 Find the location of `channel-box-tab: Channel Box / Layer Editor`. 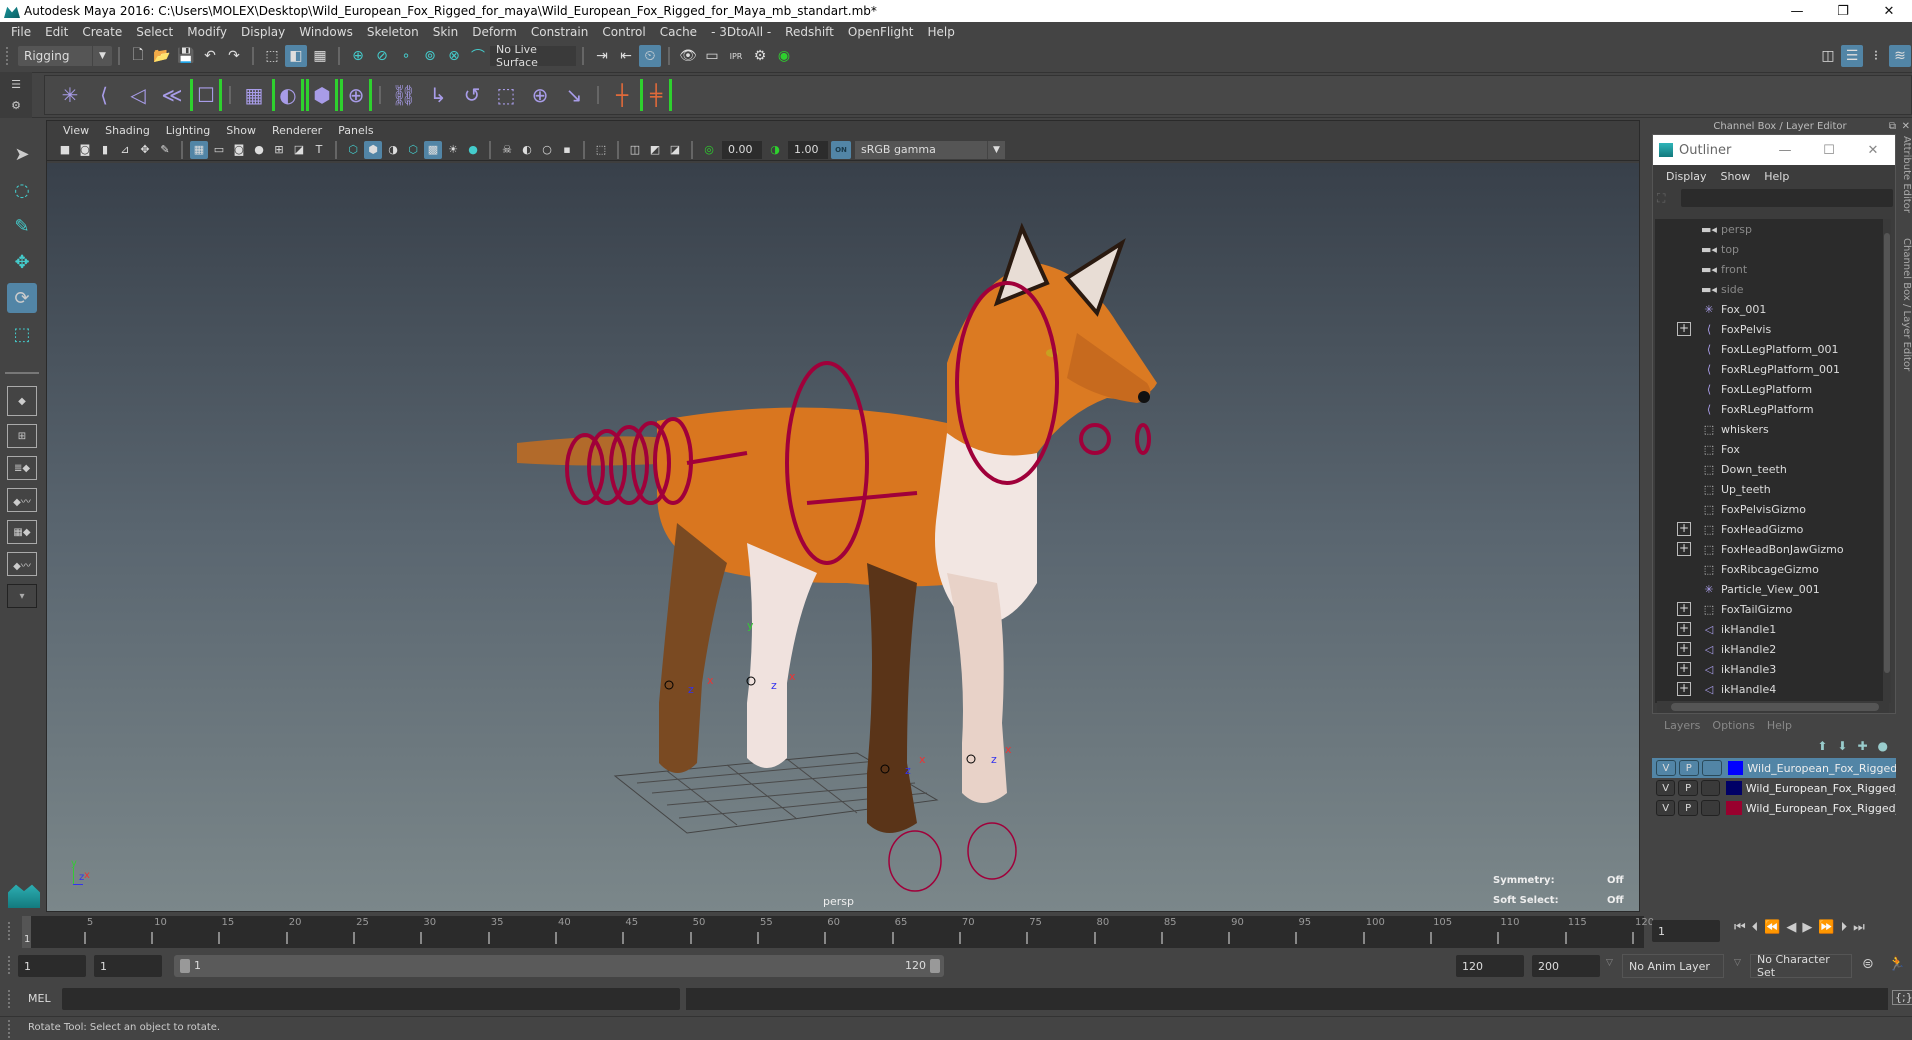

channel-box-tab: Channel Box / Layer Editor is located at coordinates (1906, 328).